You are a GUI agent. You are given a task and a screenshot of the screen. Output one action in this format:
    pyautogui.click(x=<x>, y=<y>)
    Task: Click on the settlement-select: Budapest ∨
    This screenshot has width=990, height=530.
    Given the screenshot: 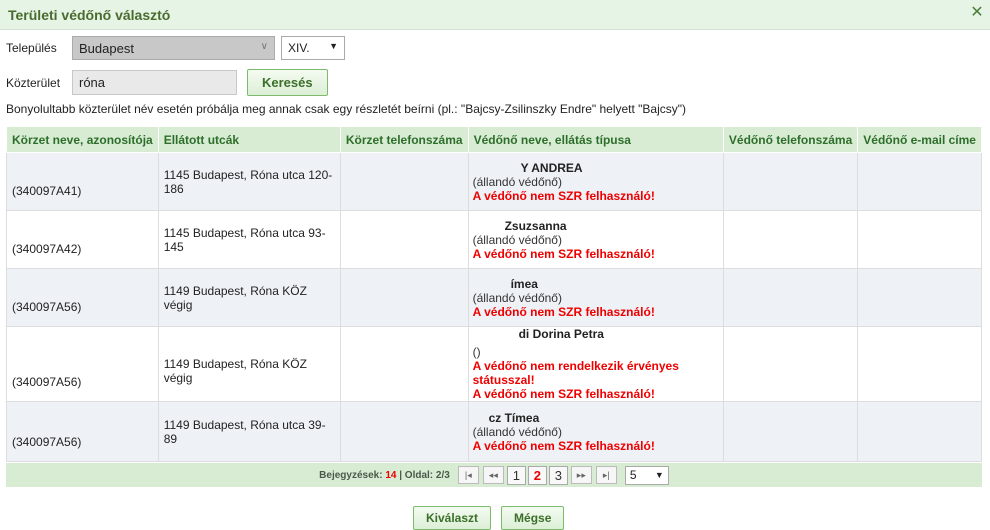 What is the action you would take?
    pyautogui.click(x=173, y=48)
    